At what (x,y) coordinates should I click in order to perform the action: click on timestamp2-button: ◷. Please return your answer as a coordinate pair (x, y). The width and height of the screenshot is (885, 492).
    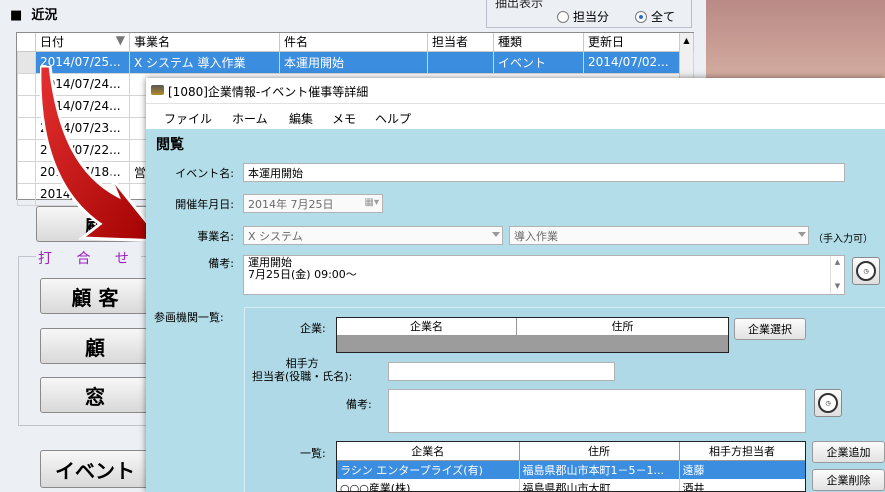
    Looking at the image, I should click on (828, 403).